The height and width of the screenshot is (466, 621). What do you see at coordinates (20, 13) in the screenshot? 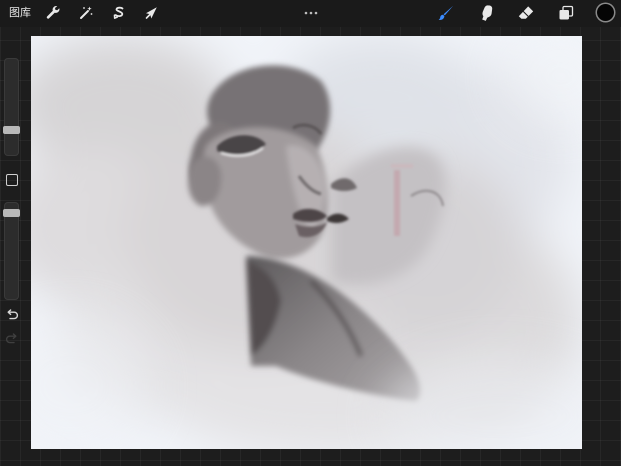
I see `gallery-button: 图库` at bounding box center [20, 13].